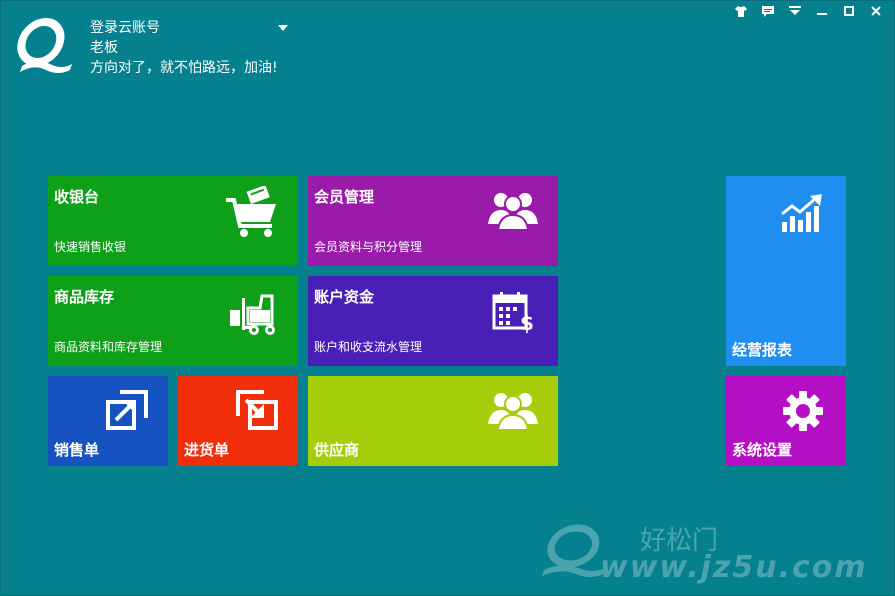 The width and height of the screenshot is (895, 596). I want to click on tile-description: 会员资料与积分管理, so click(368, 247).